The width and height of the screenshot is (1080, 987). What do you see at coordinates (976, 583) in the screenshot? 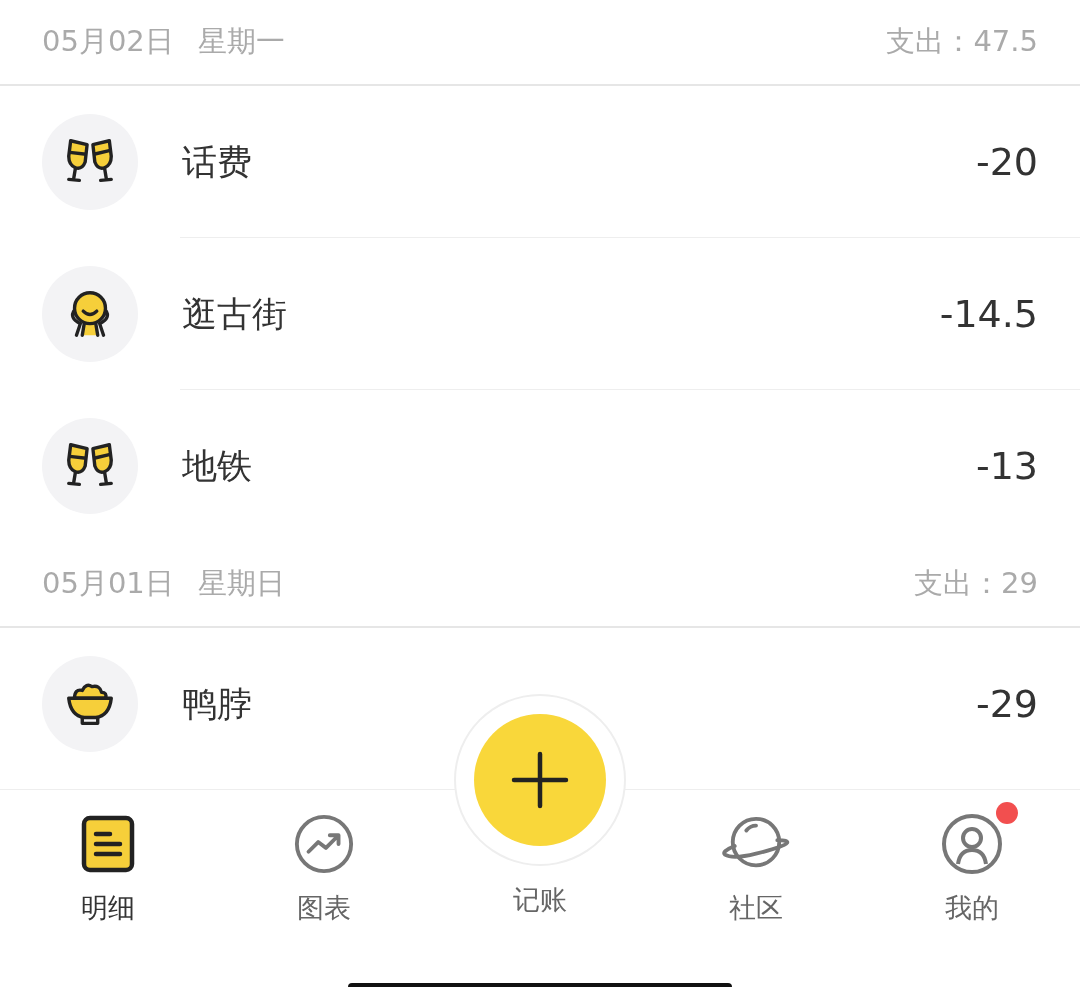
I see `day-total: 支出：29` at bounding box center [976, 583].